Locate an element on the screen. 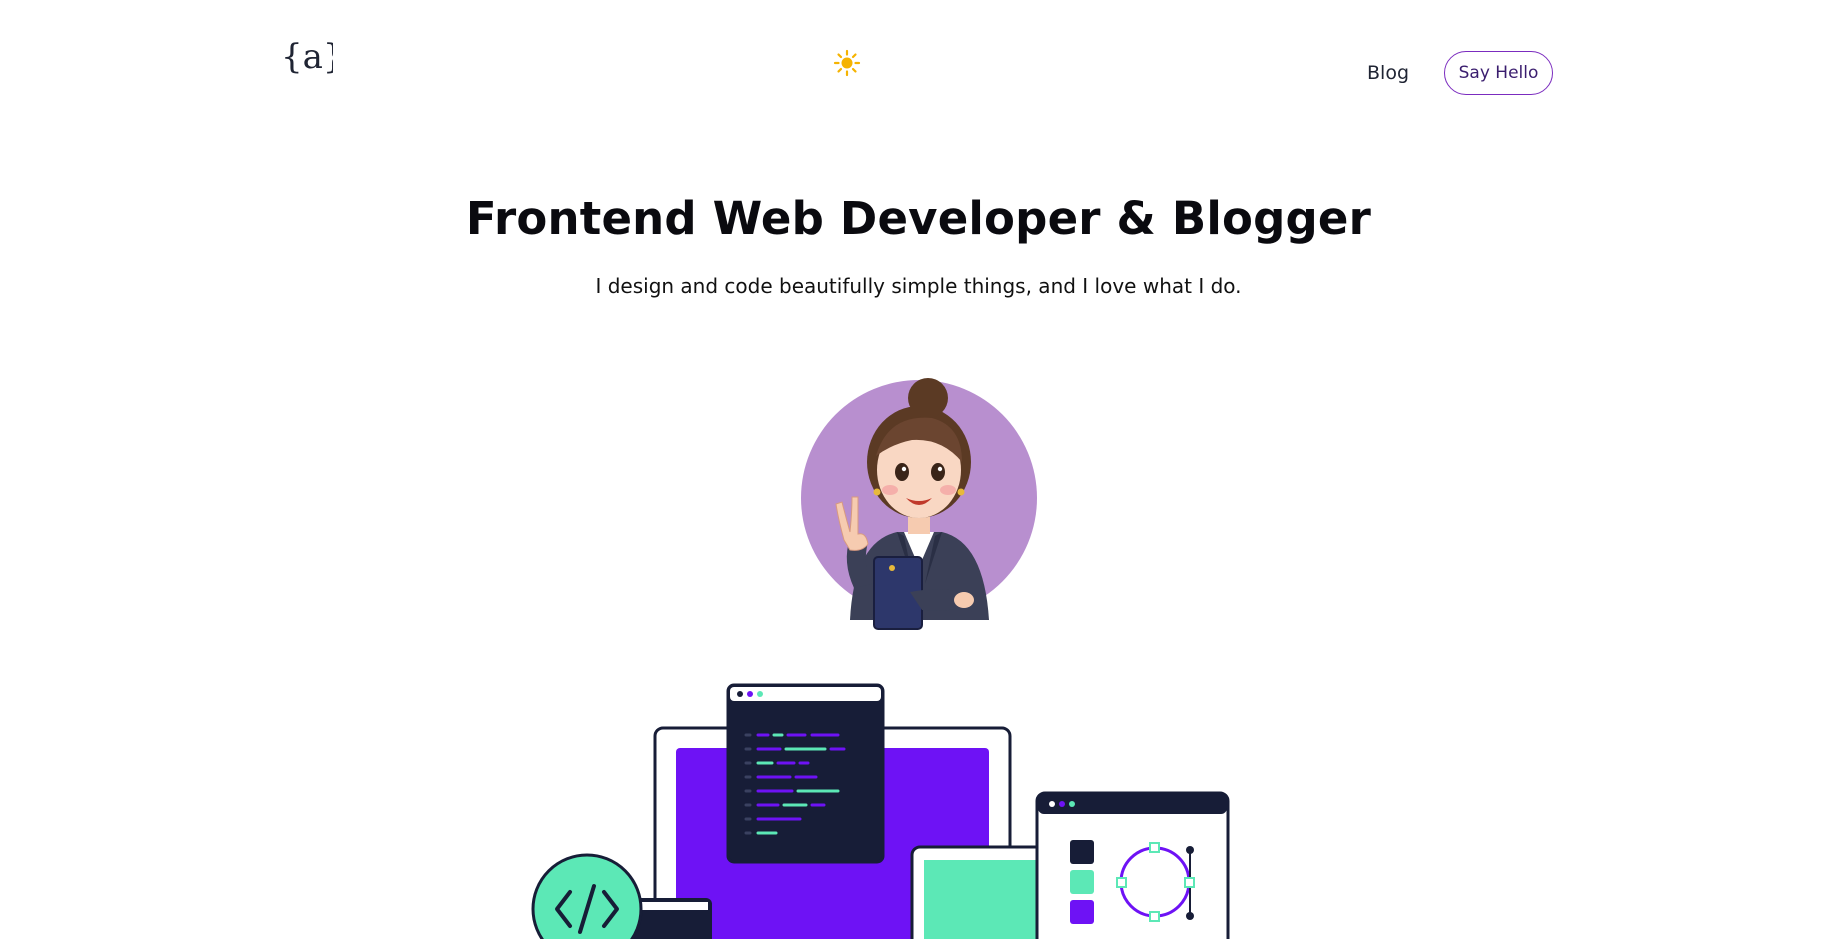 Image resolution: width=1837 pixels, height=939 pixels. workspace-illustration is located at coordinates (880, 811).